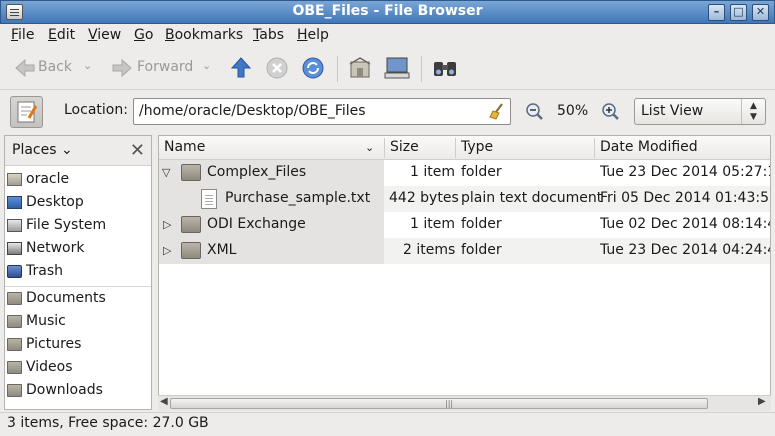 This screenshot has height=436, width=775. What do you see at coordinates (166, 172) in the screenshot?
I see `expanded-triangle-icon: ▽` at bounding box center [166, 172].